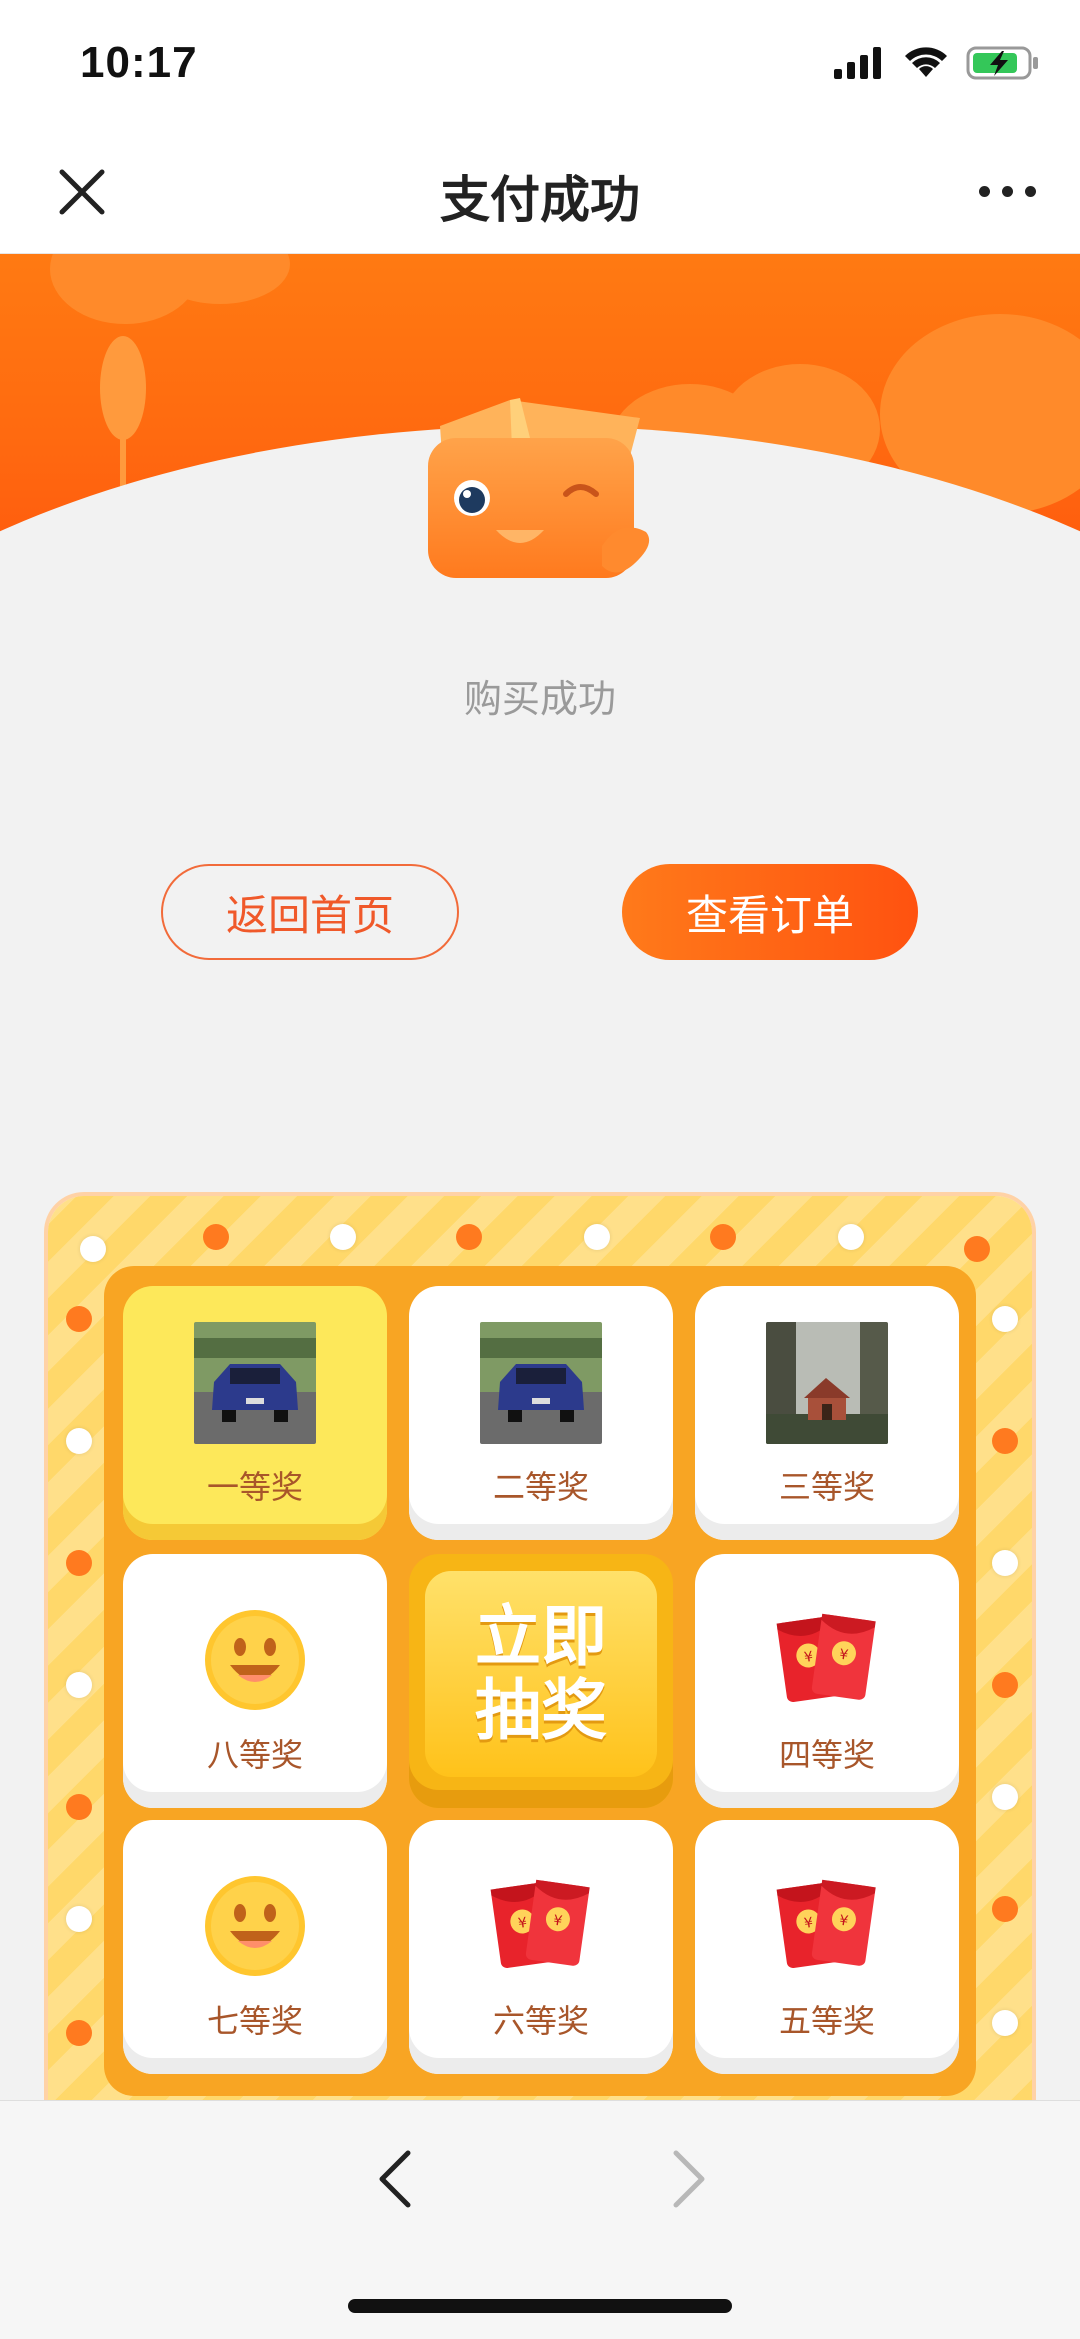  I want to click on prize-cell-1: 一等奖, so click(255, 1413).